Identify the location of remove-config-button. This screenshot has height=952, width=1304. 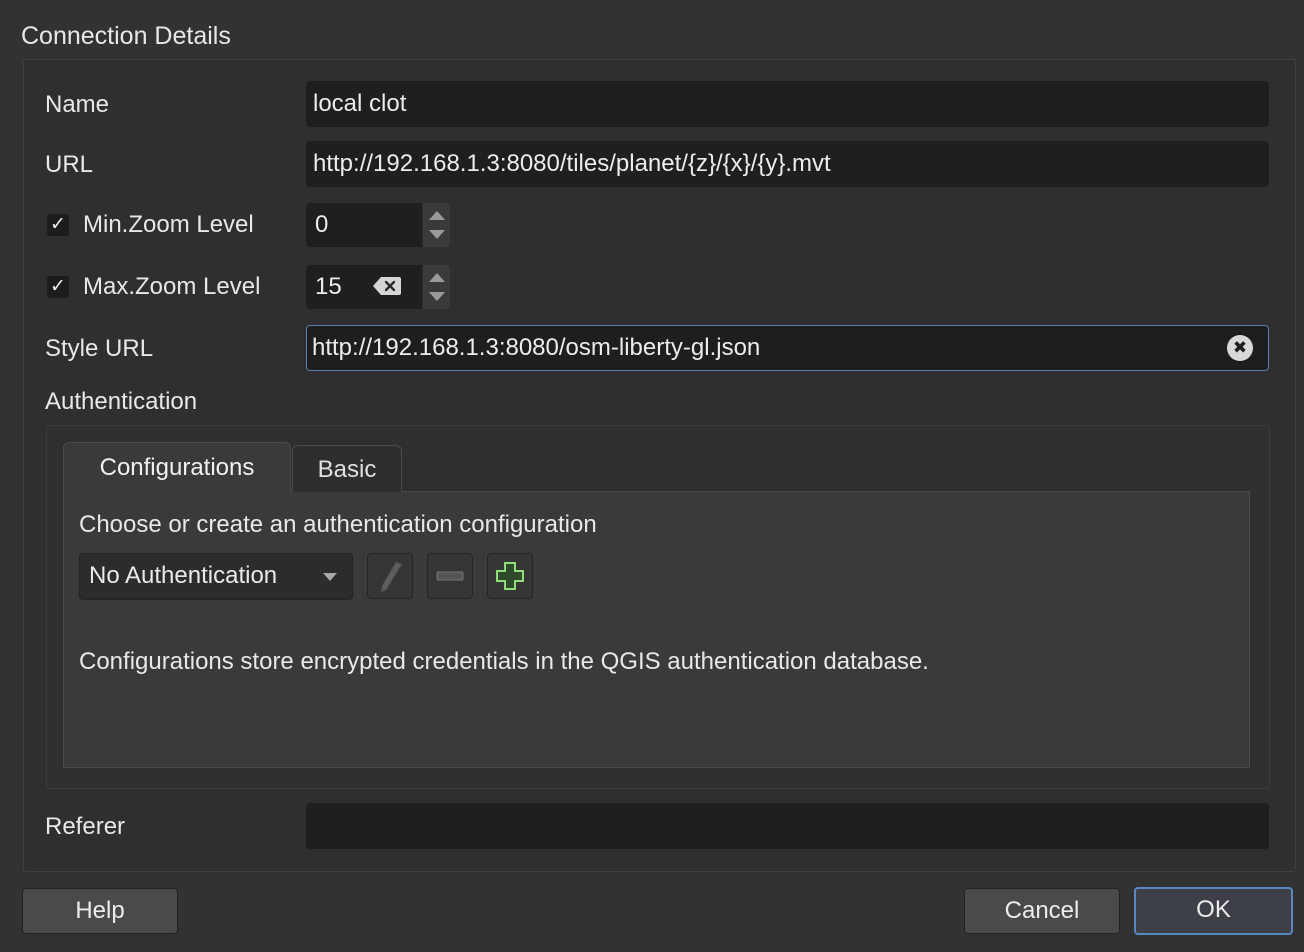
(450, 576).